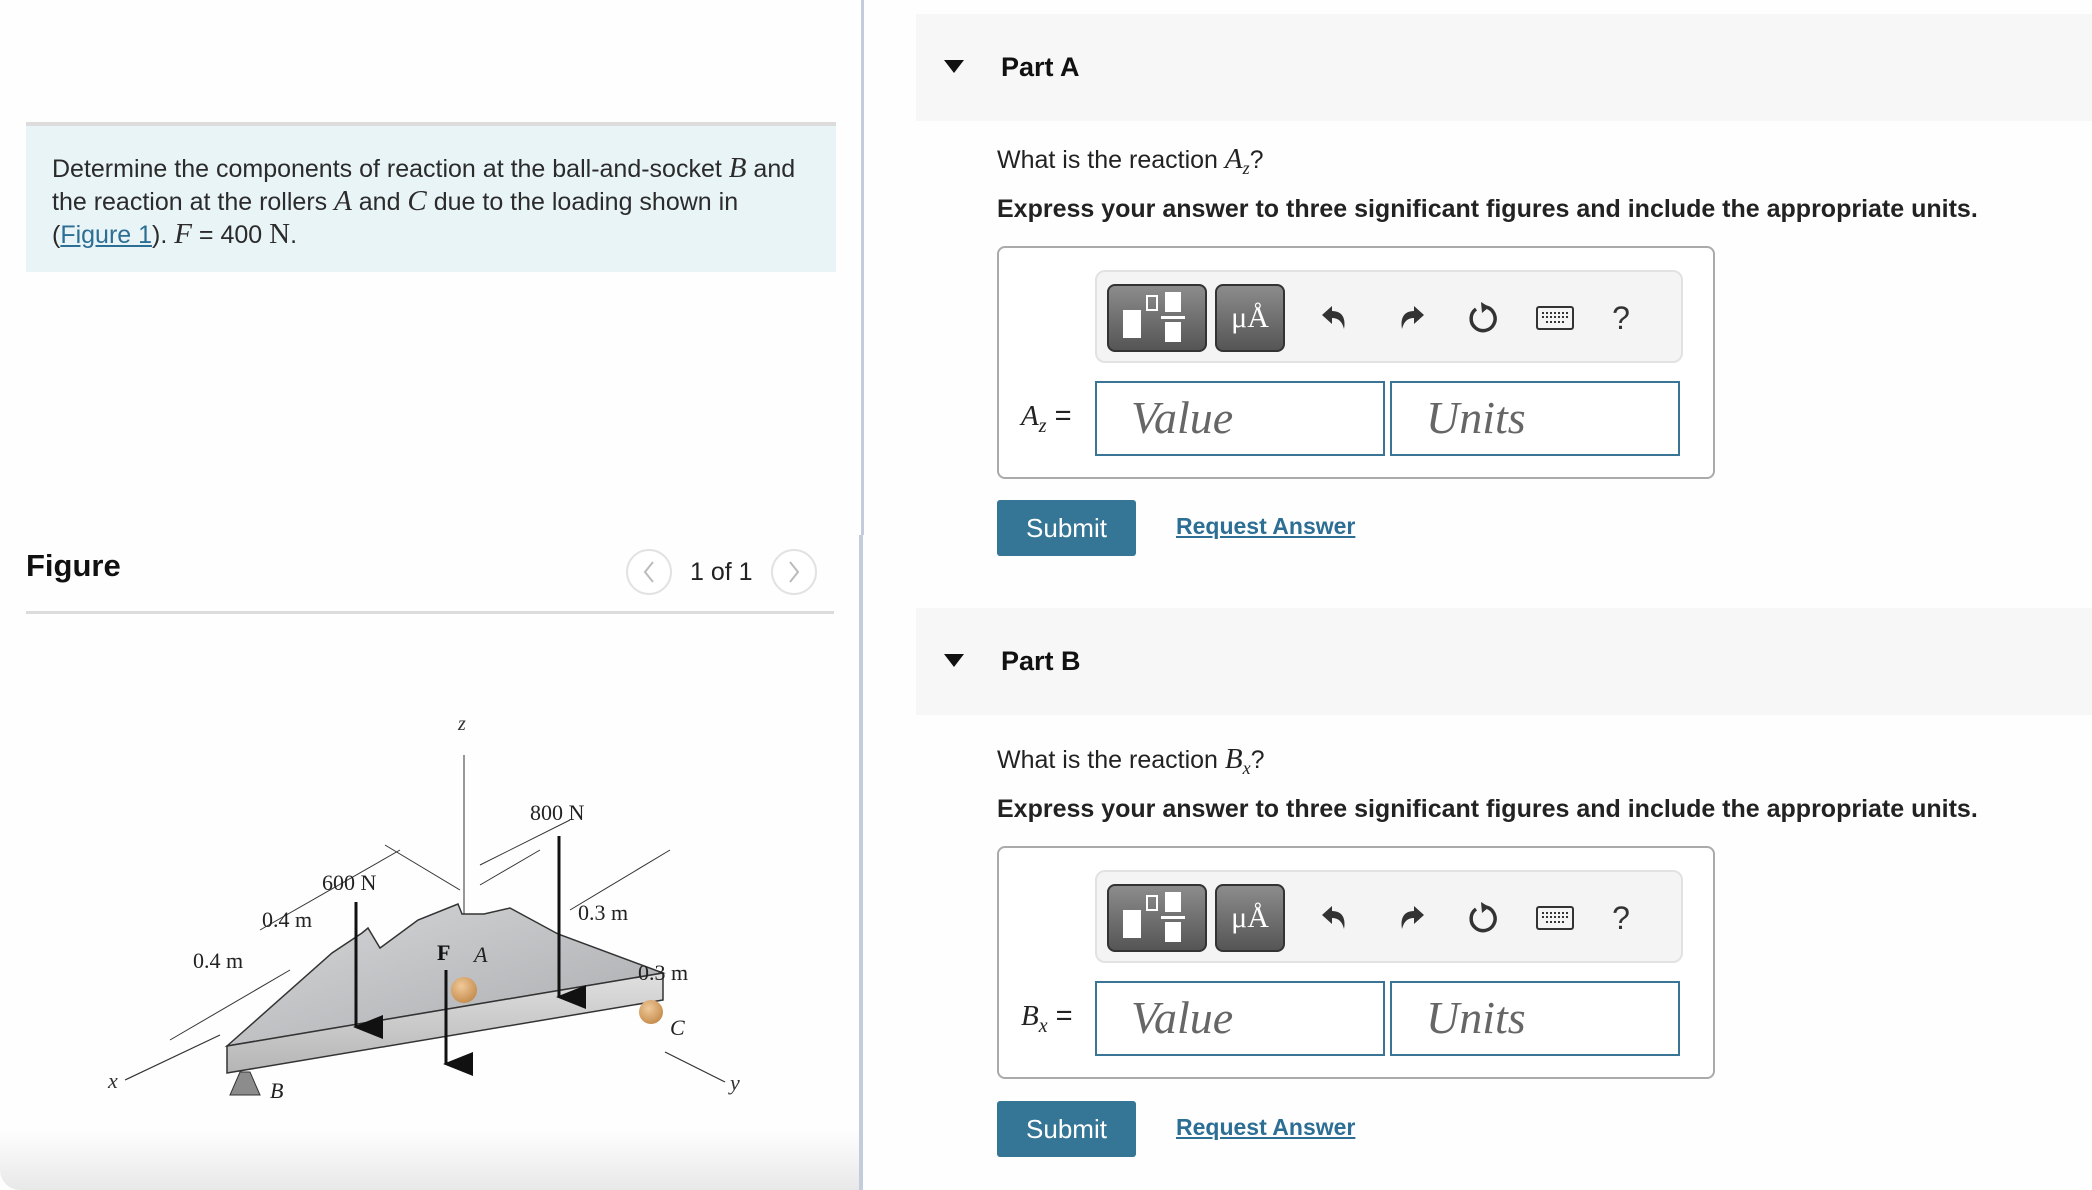 The width and height of the screenshot is (2092, 1190). Describe the element at coordinates (861, 862) in the screenshot. I see `panel-divider-scroll` at that location.